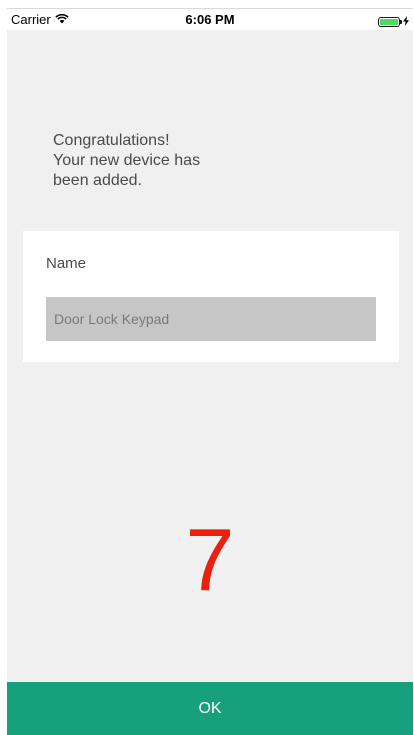 This screenshot has width=414, height=735. Describe the element at coordinates (66, 263) in the screenshot. I see `name-label: Name` at that location.